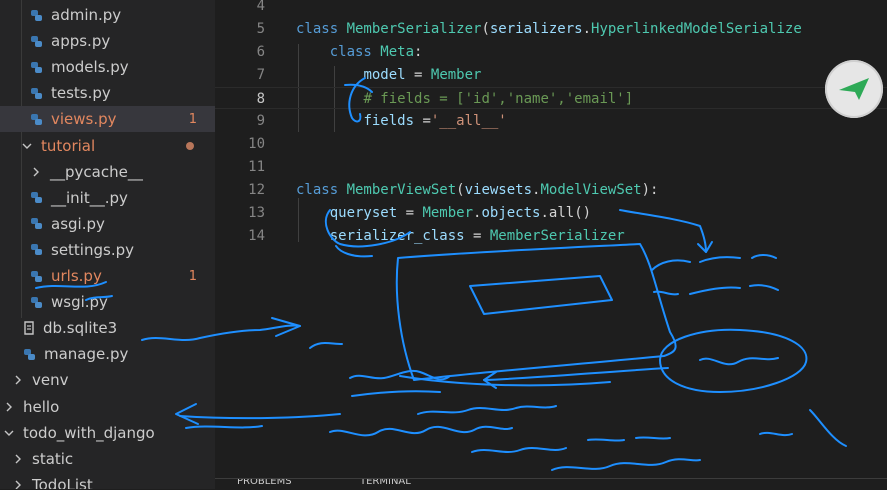 Image resolution: width=887 pixels, height=490 pixels. Describe the element at coordinates (418, 52) in the screenshot. I see `code-token: :` at that location.